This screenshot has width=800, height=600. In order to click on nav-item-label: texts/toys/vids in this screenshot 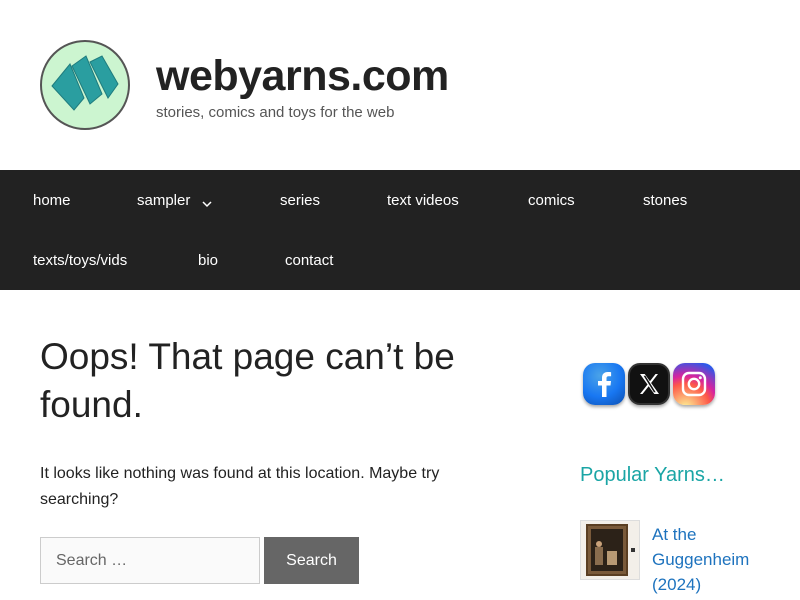, I will do `click(80, 260)`.